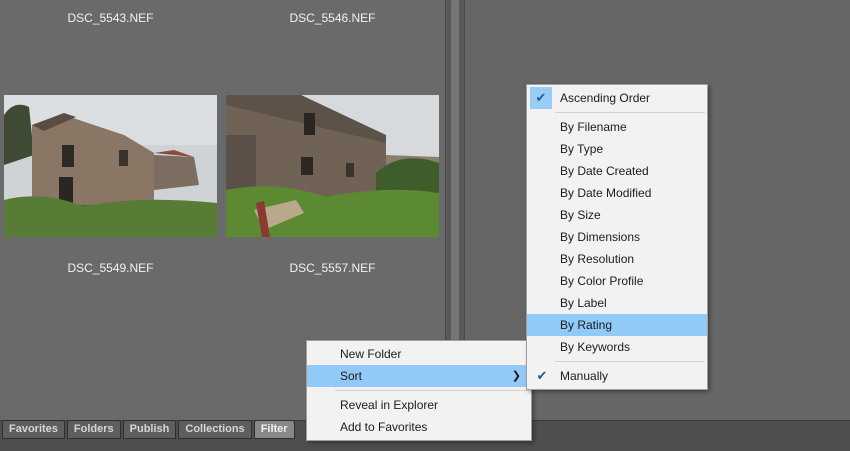 The width and height of the screenshot is (850, 451). I want to click on menu-item-manually: ✔ Manually, so click(617, 376).